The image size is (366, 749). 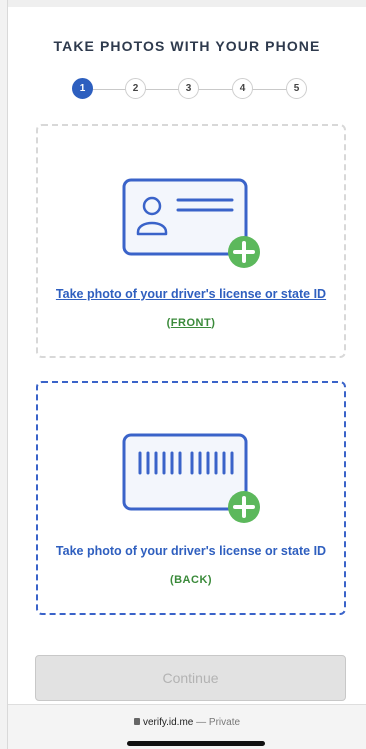 I want to click on front-side-label: (FRONT), so click(x=191, y=323).